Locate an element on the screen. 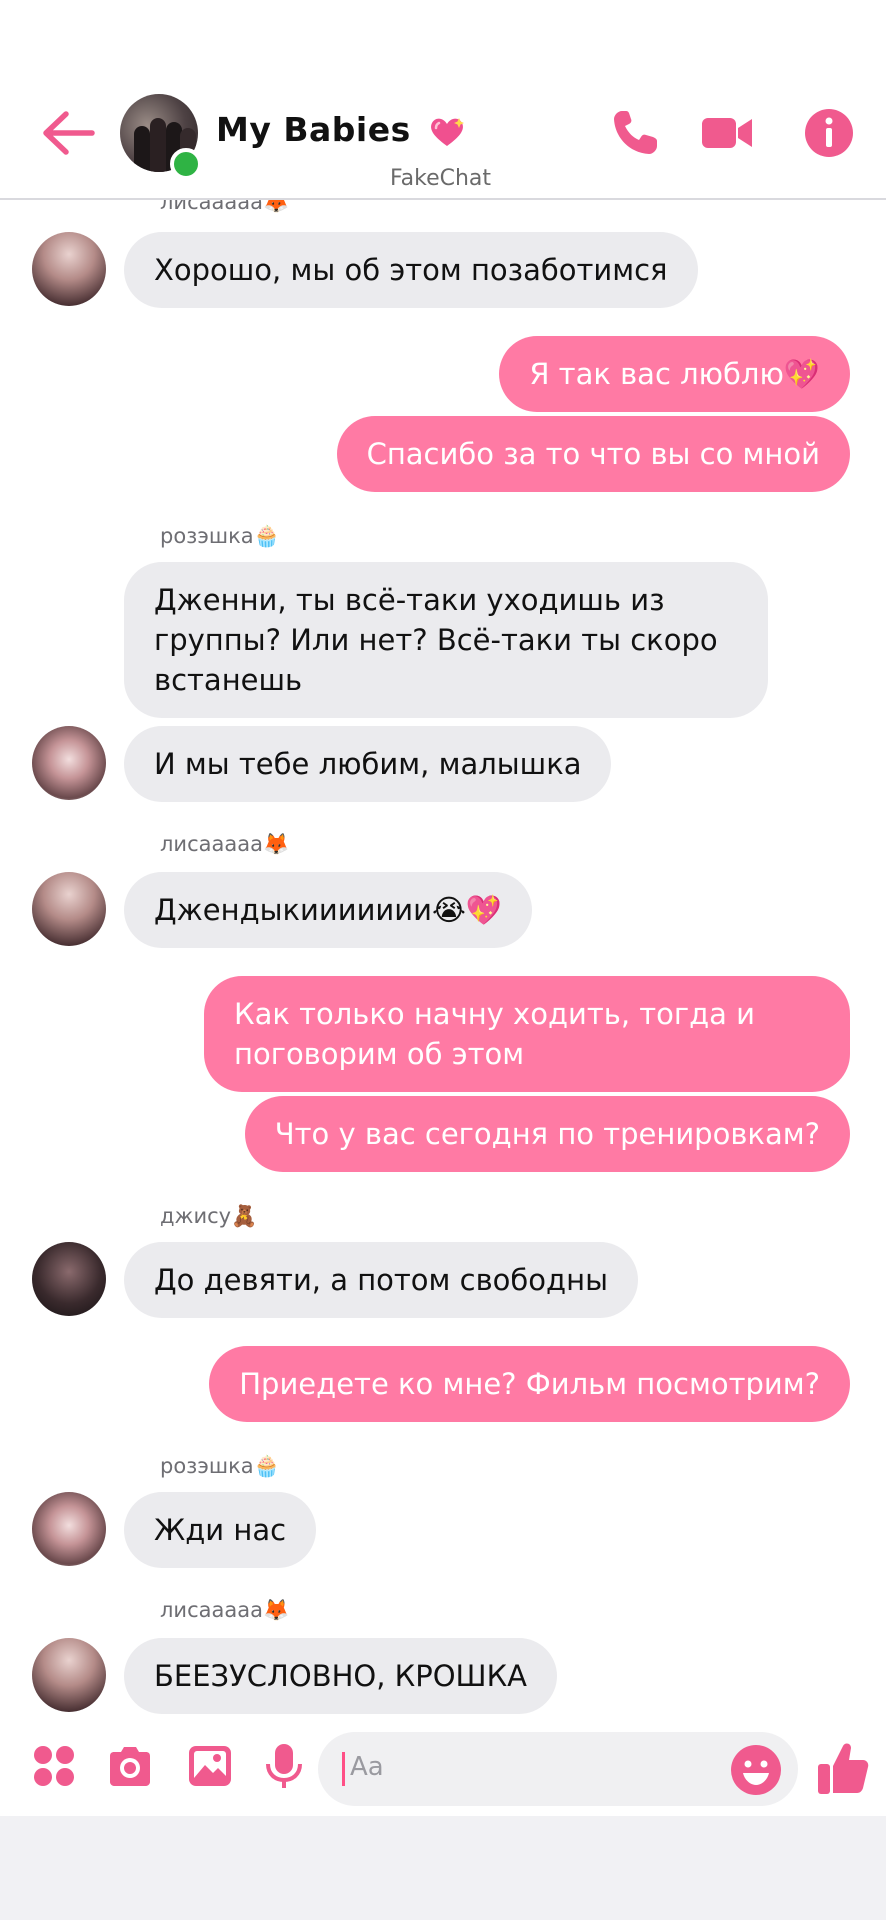  outgoing-message: Спасибо за то что вы со мной is located at coordinates (593, 454).